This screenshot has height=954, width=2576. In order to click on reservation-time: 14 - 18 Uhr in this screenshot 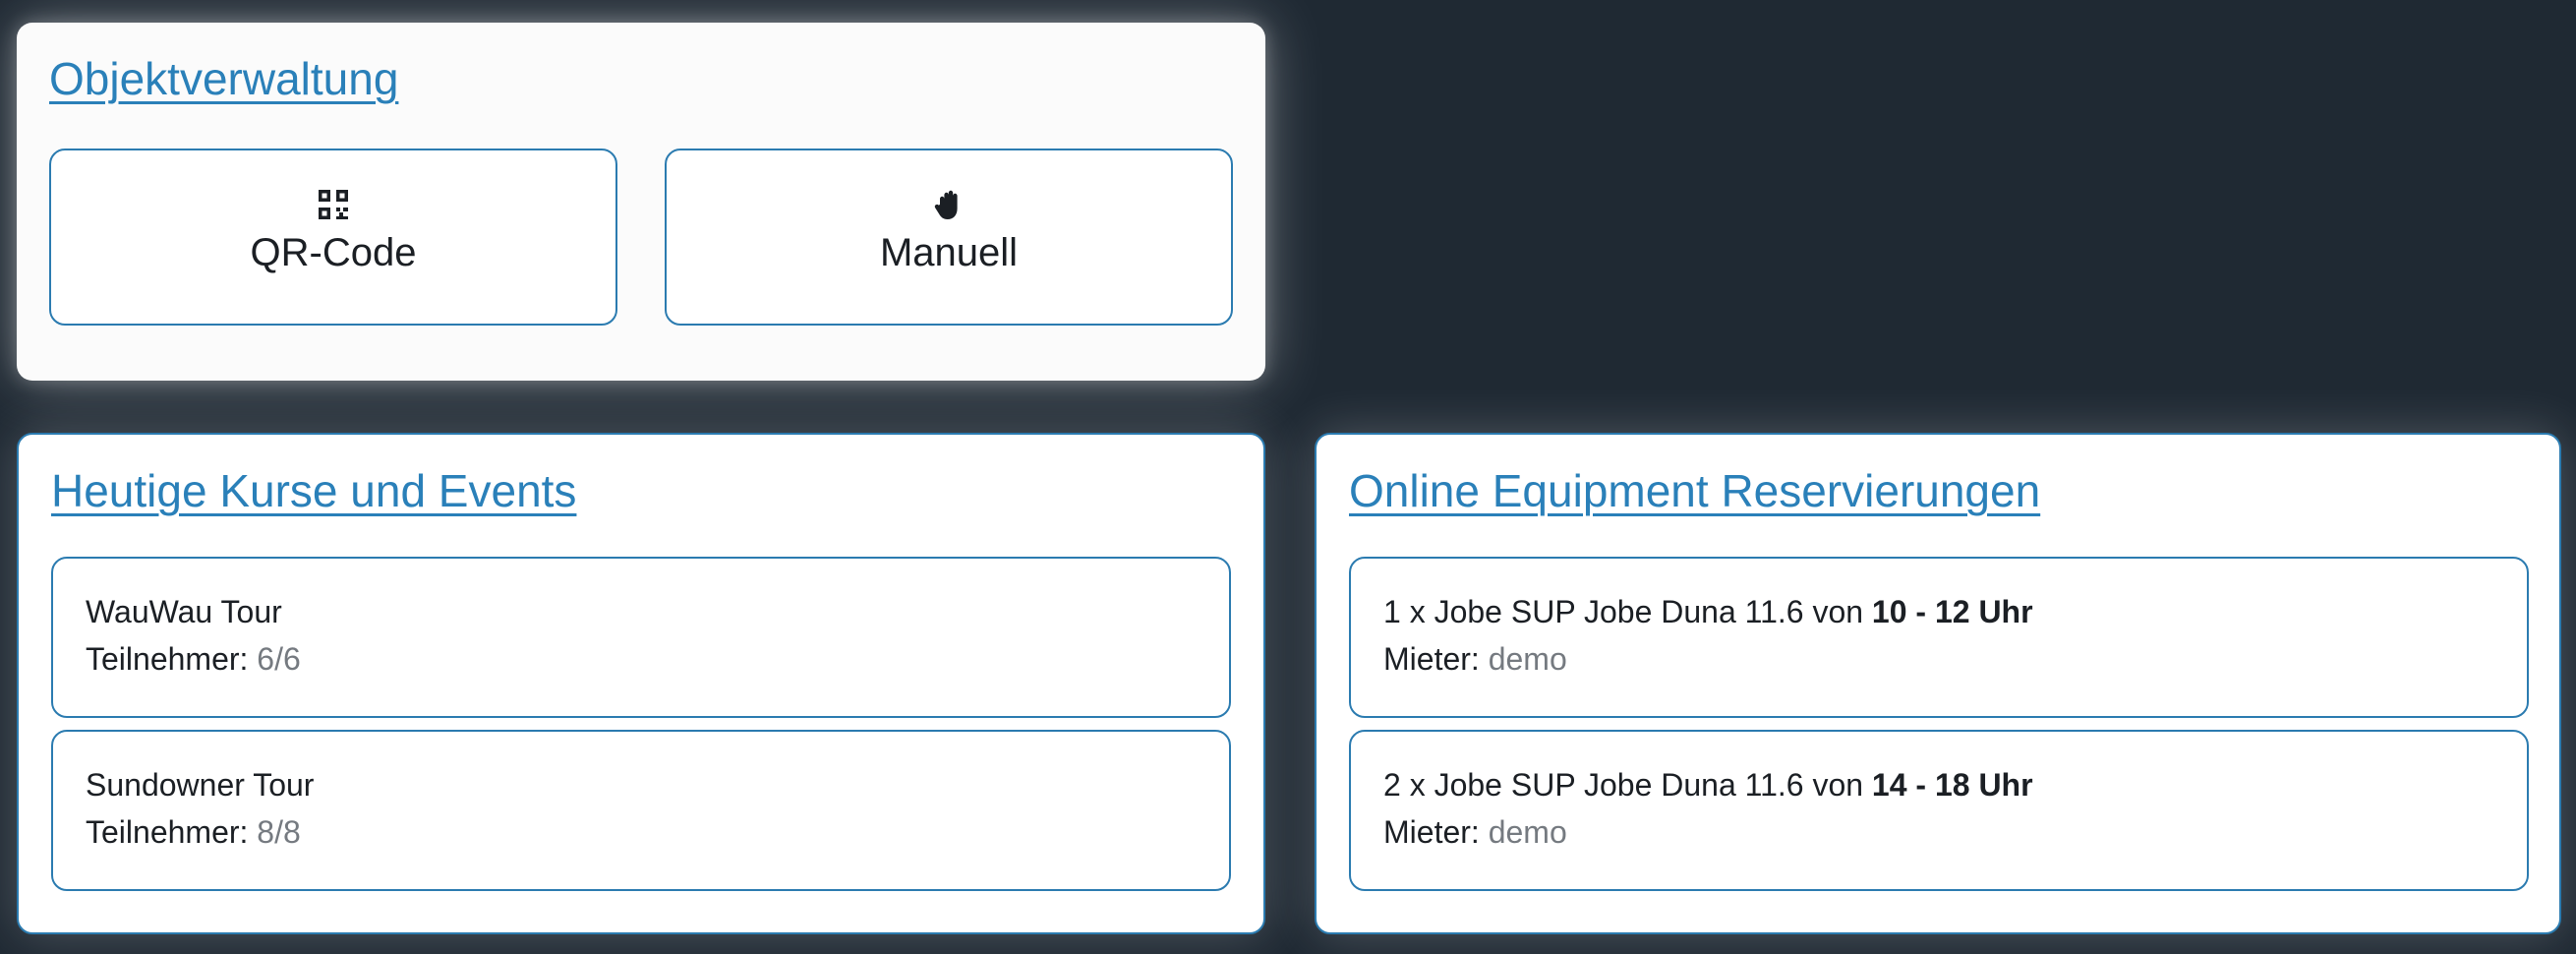, I will do `click(1952, 785)`.